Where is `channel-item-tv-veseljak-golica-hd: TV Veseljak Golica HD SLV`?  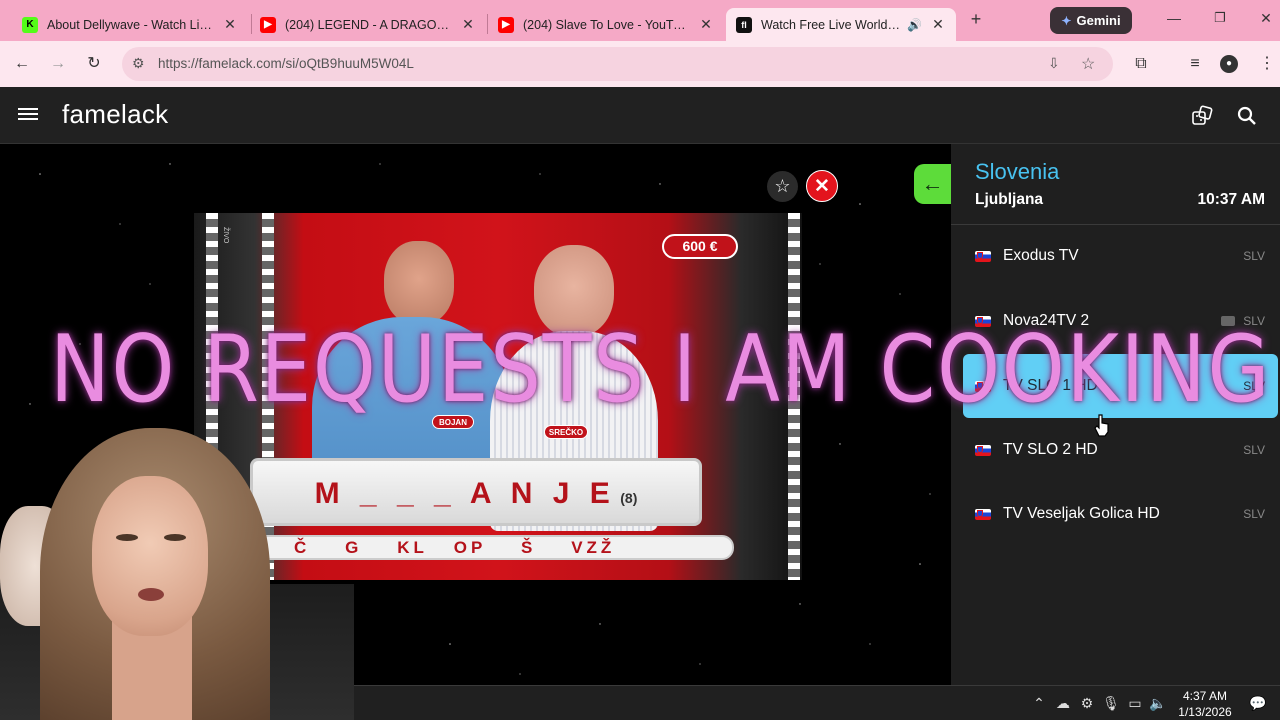
channel-item-tv-veseljak-golica-hd: TV Veseljak Golica HD SLV is located at coordinates (1120, 514).